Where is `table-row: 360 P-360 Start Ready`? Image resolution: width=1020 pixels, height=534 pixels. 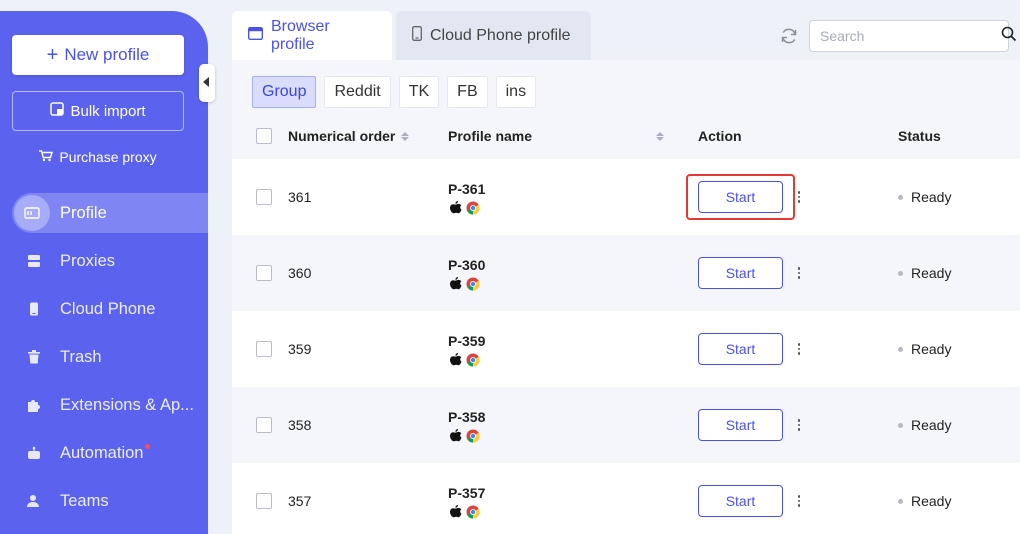 table-row: 360 P-360 Start Ready is located at coordinates (626, 273).